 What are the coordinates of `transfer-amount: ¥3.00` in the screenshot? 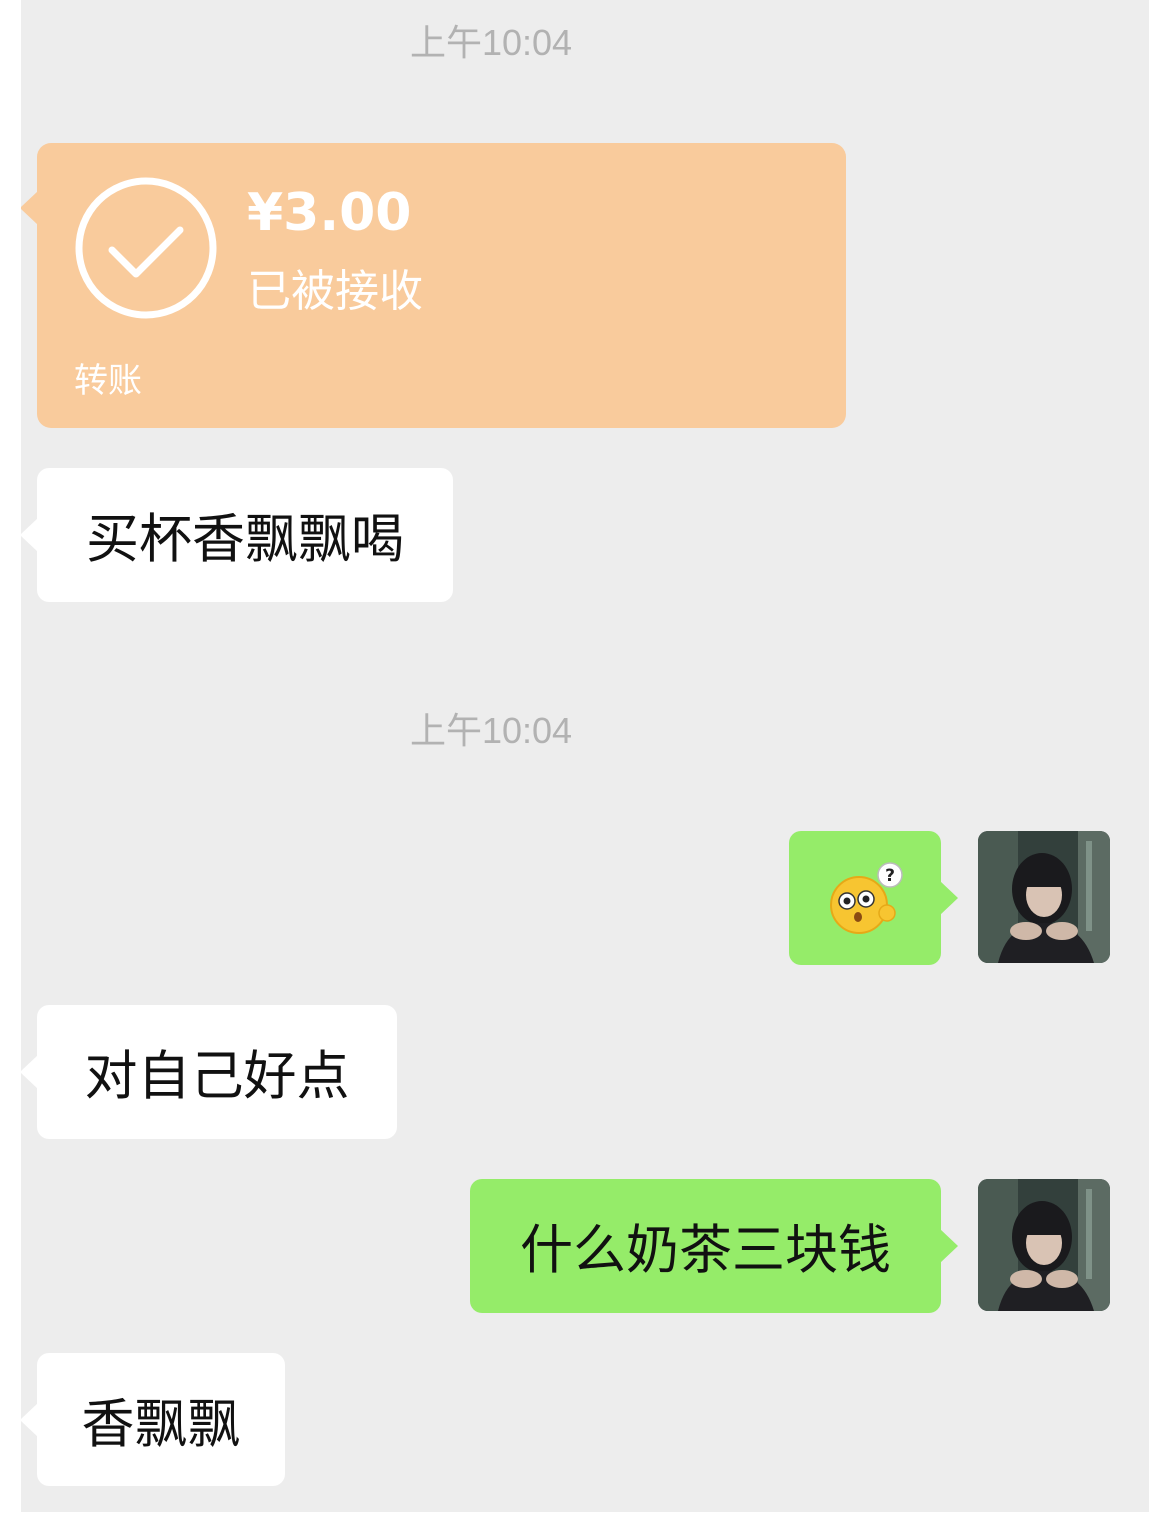 It's located at (329, 213).